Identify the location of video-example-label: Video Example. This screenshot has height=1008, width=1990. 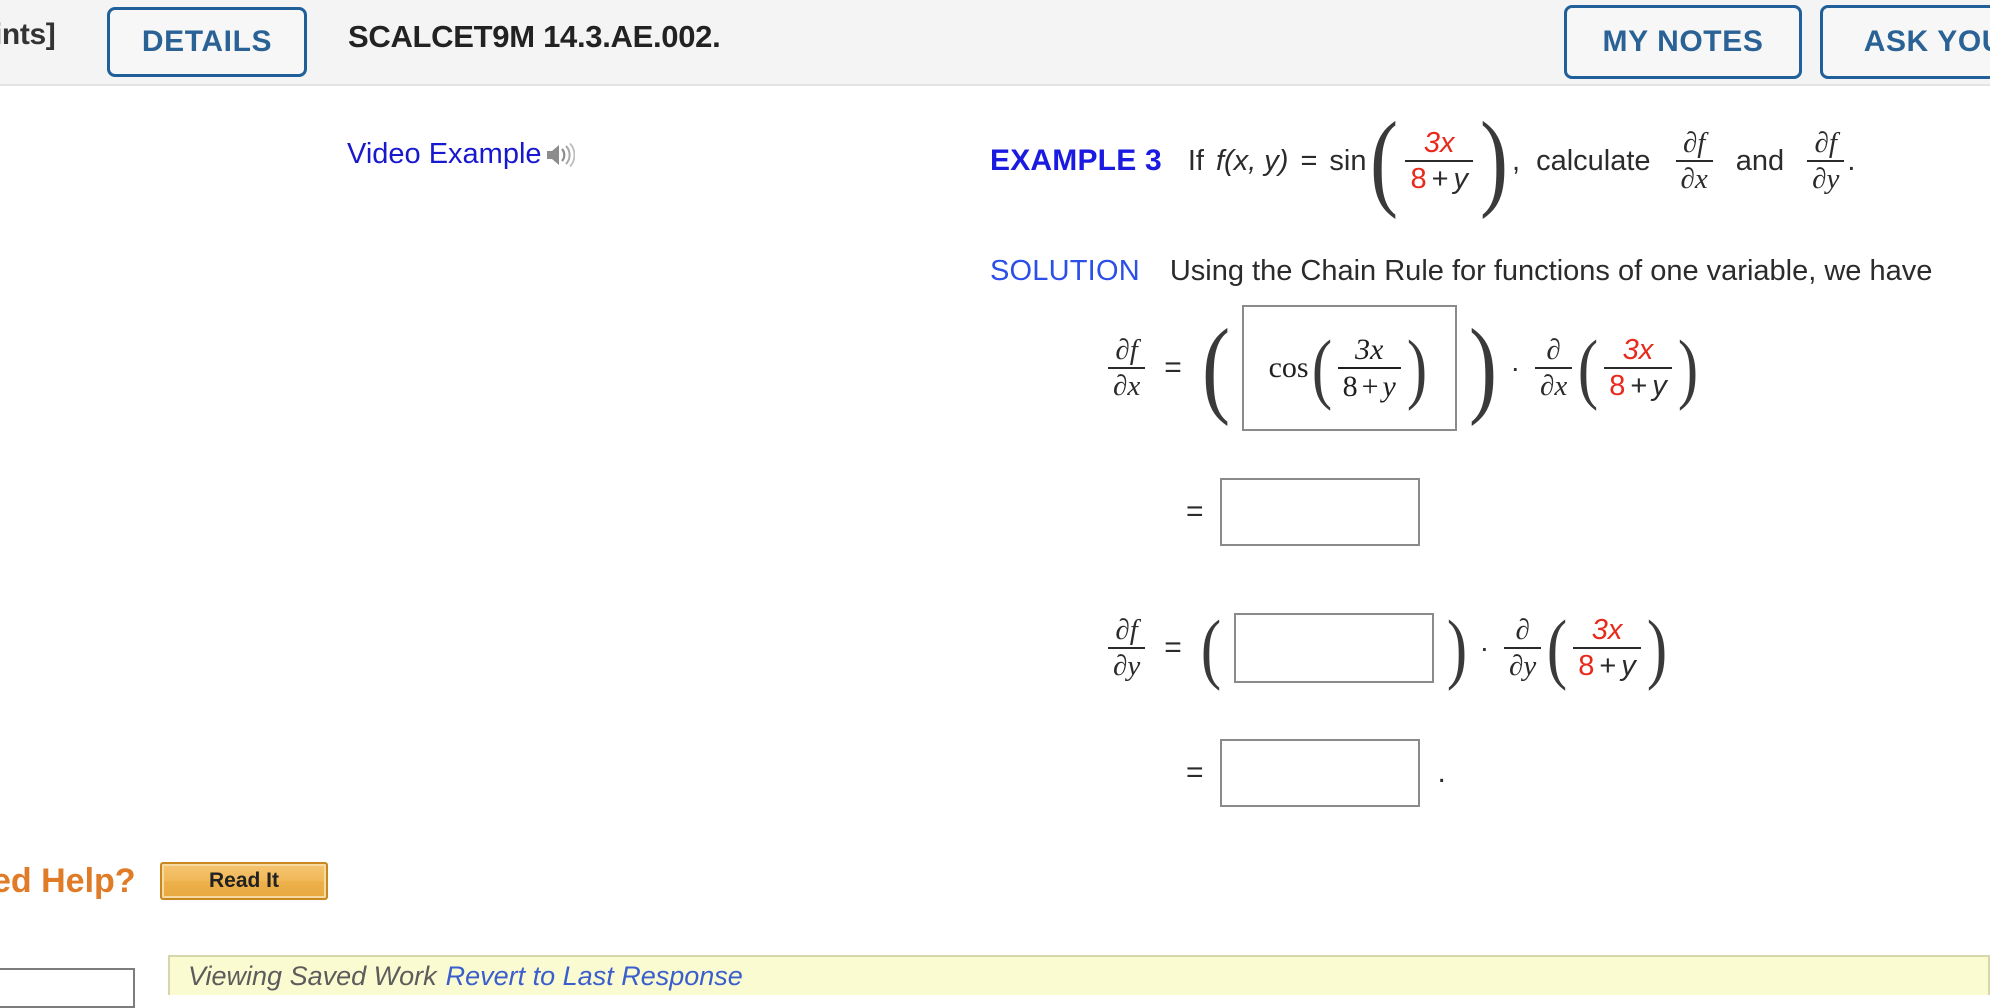
(444, 154).